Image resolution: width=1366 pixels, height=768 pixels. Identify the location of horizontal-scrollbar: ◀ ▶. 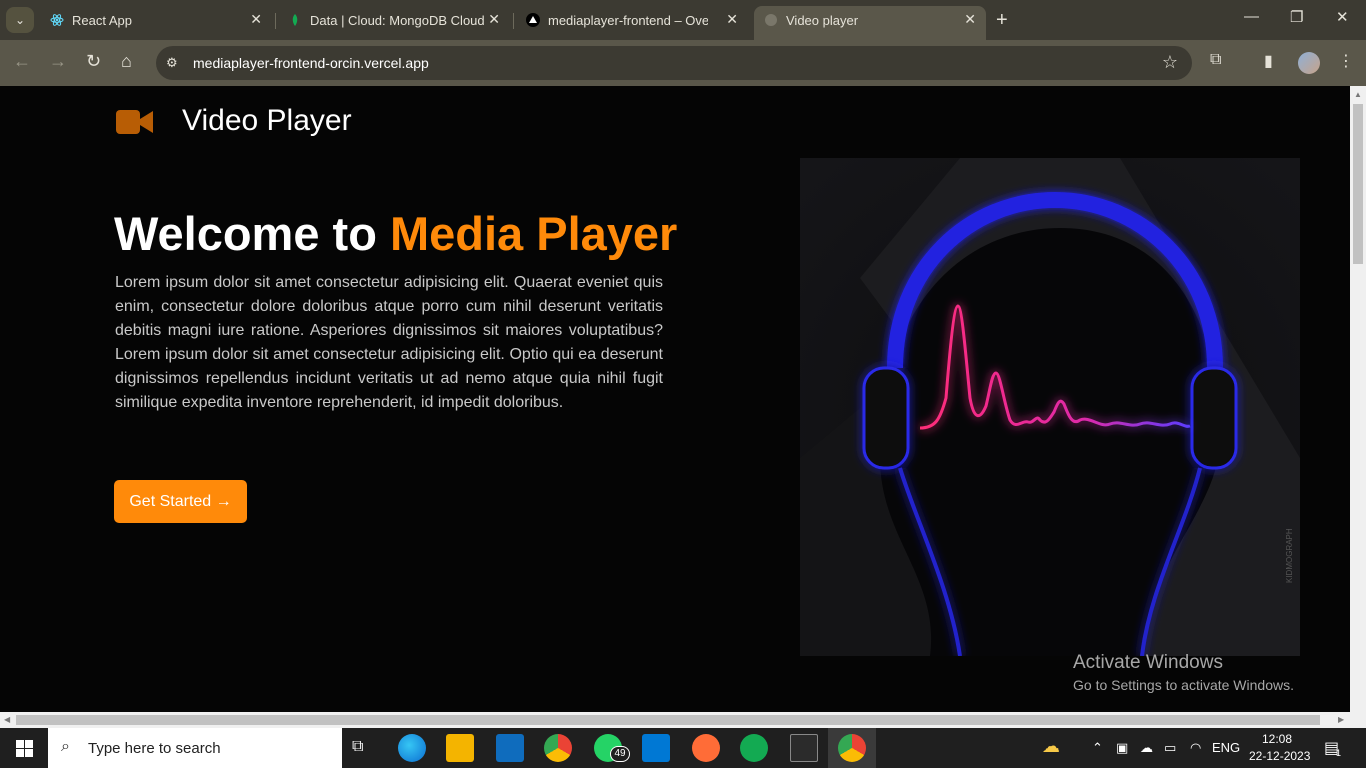
(683, 720).